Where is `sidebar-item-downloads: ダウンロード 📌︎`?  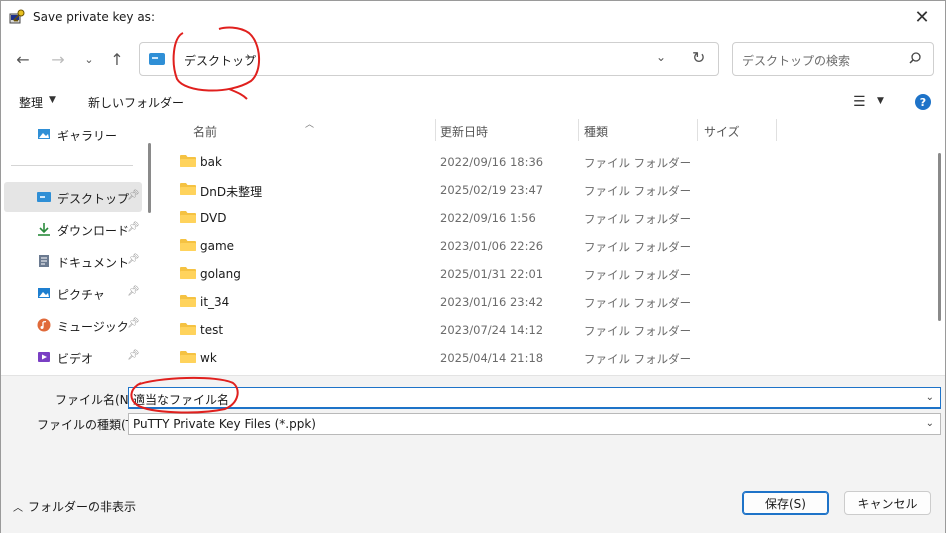 sidebar-item-downloads: ダウンロード 📌︎ is located at coordinates (73, 229).